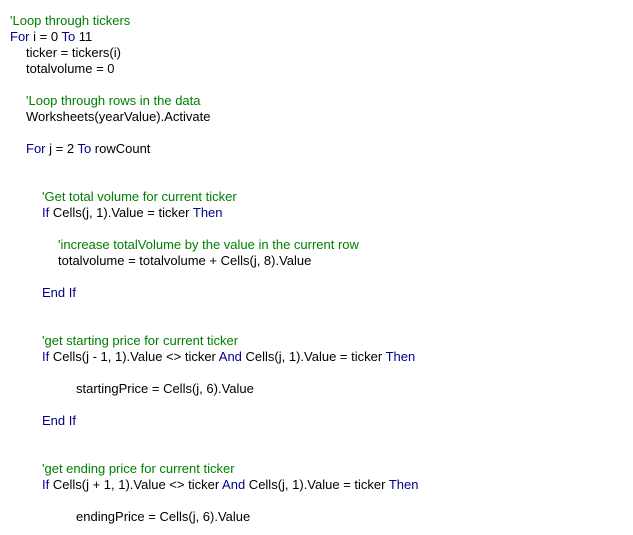  I want to click on text-token: startingPrice = Cells(j, 6).Value, so click(165, 388).